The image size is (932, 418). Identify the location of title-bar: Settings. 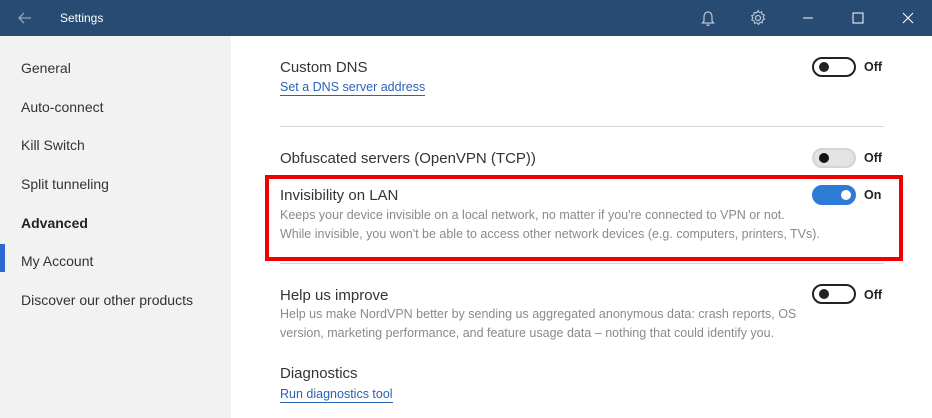
(466, 18).